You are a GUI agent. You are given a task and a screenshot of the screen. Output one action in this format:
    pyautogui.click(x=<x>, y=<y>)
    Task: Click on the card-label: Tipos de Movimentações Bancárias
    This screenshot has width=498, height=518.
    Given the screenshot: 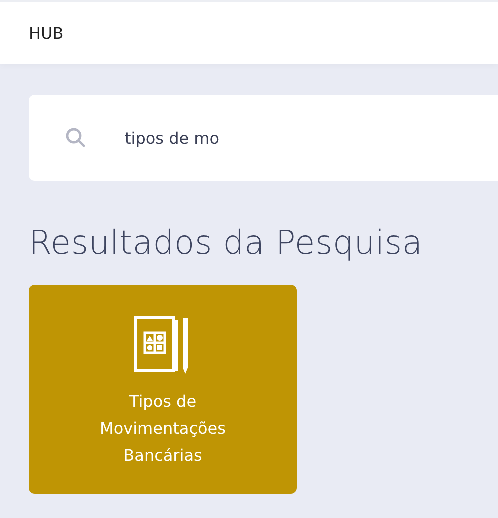 What is the action you would take?
    pyautogui.click(x=163, y=429)
    